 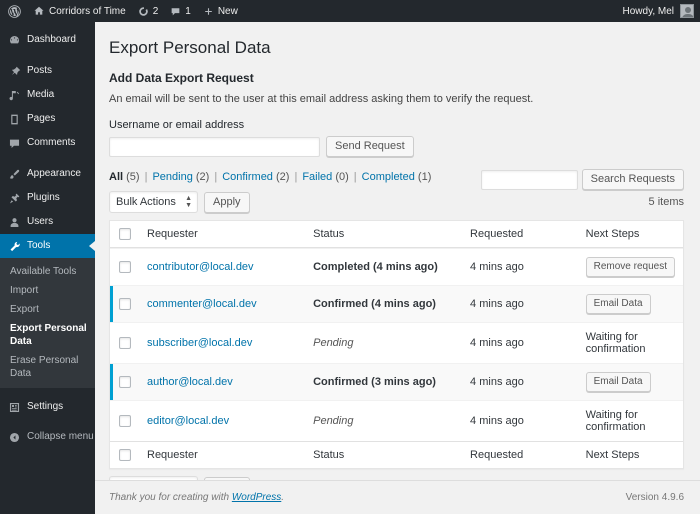 I want to click on page-title: Export Personal Data, so click(x=190, y=47).